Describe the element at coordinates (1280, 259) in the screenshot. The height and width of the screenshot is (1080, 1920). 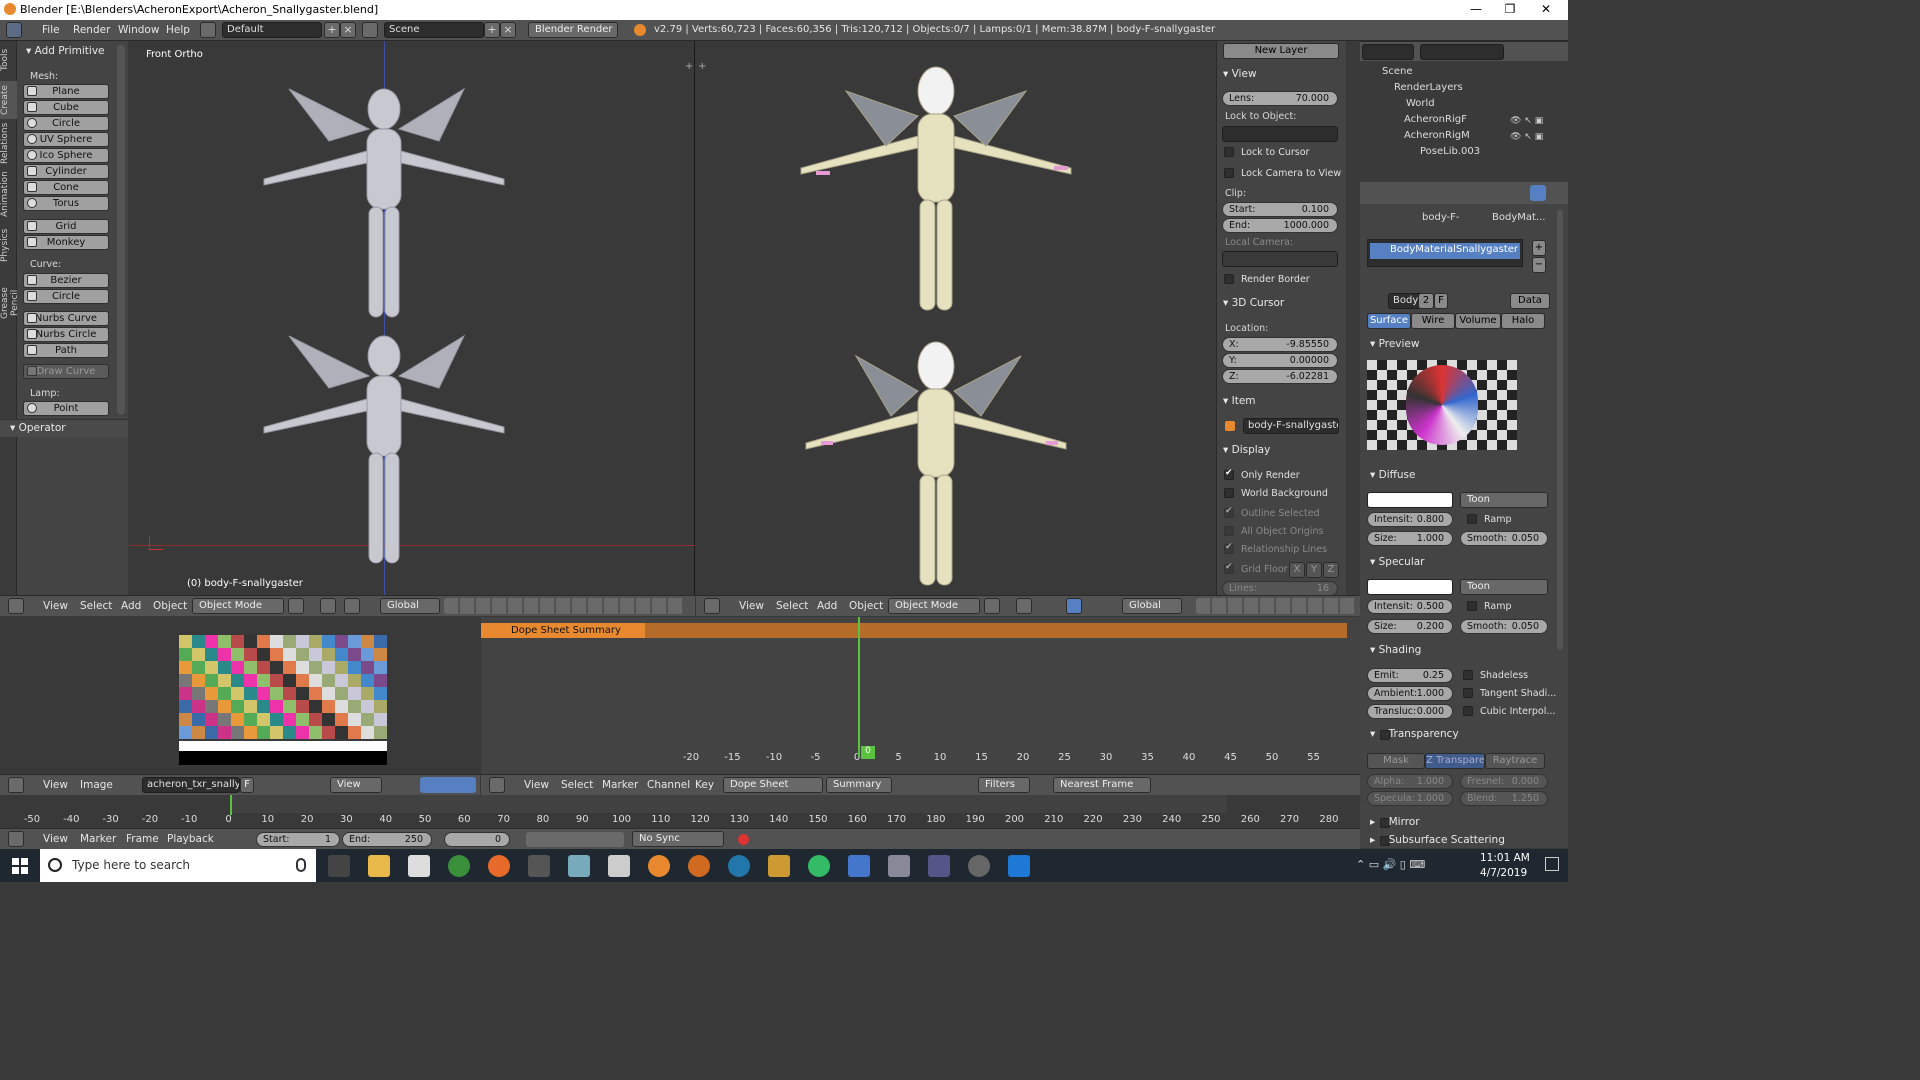
I see `local-camera-field` at that location.